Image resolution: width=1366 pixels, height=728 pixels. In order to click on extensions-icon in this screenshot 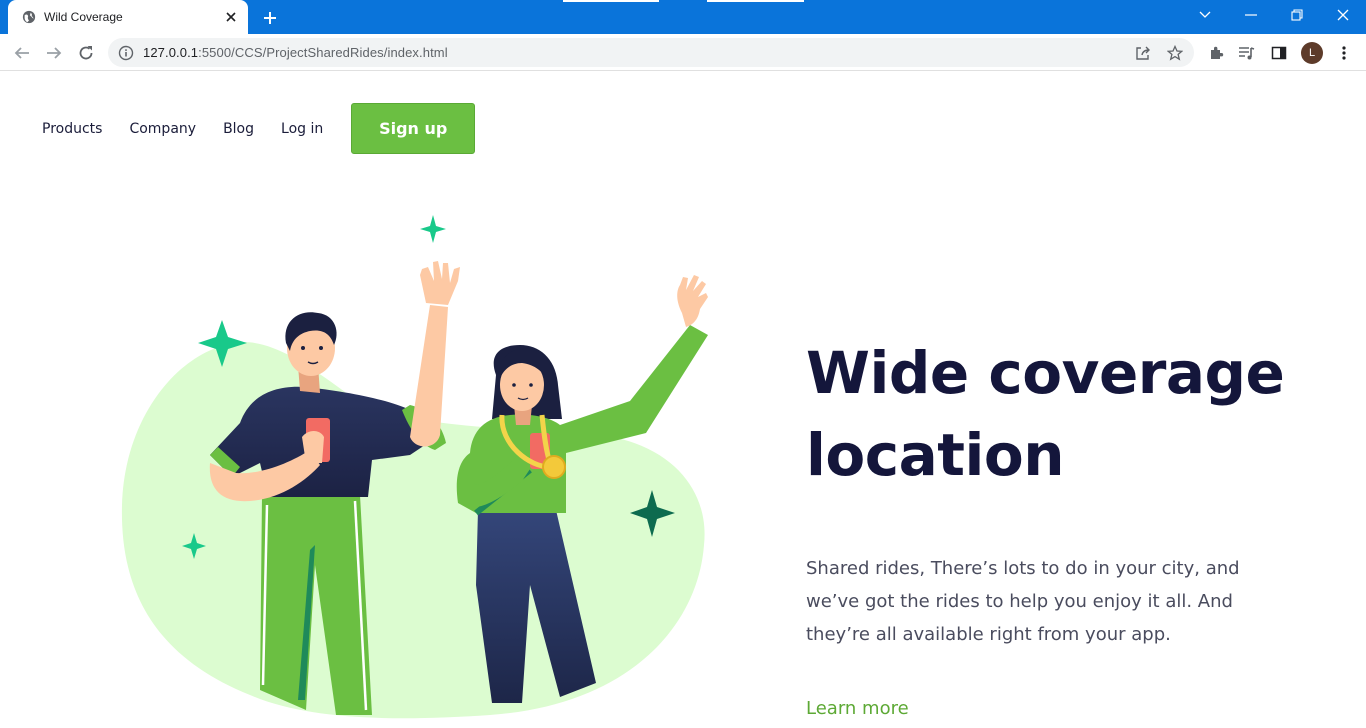, I will do `click(1216, 53)`.